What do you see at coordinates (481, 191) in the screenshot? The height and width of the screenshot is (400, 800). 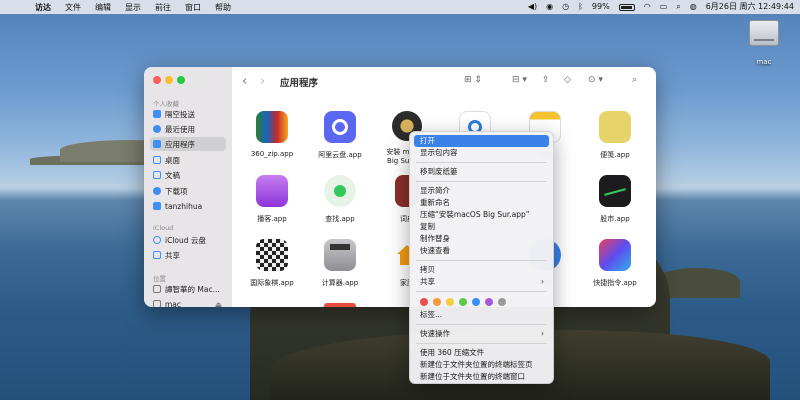 I see `menu-item-get-info: 显示简介` at bounding box center [481, 191].